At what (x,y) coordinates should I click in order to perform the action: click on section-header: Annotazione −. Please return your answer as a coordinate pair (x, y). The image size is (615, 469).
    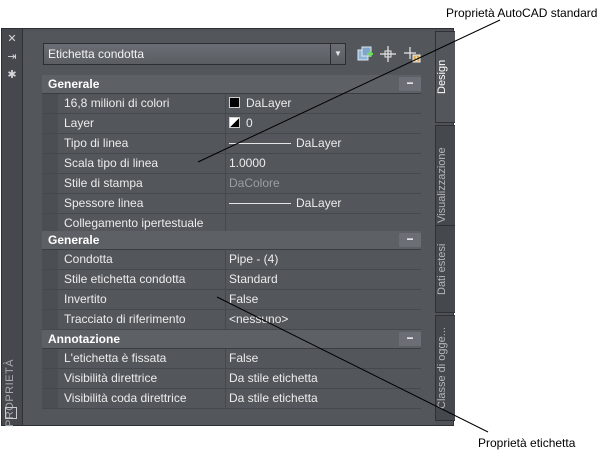
    Looking at the image, I should click on (231, 339).